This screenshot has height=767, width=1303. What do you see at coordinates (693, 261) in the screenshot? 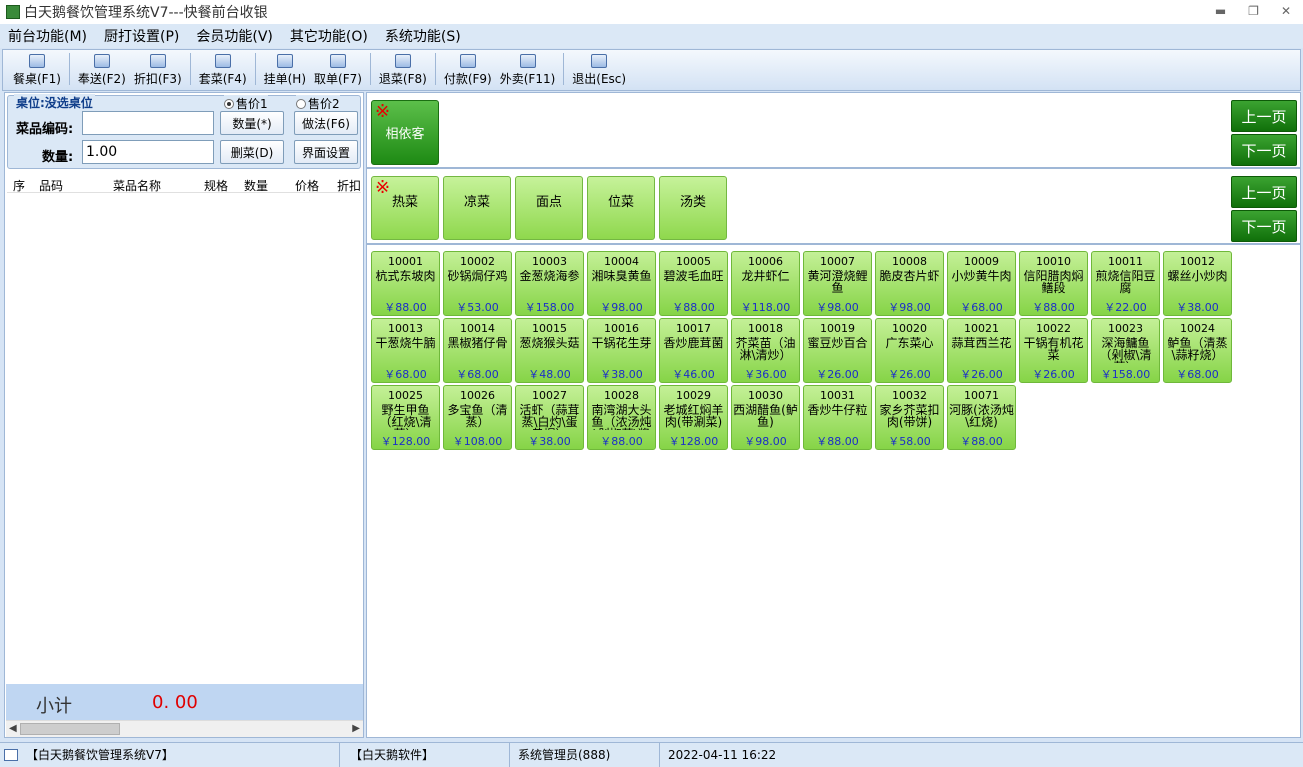
I see `dish-code: 10005` at bounding box center [693, 261].